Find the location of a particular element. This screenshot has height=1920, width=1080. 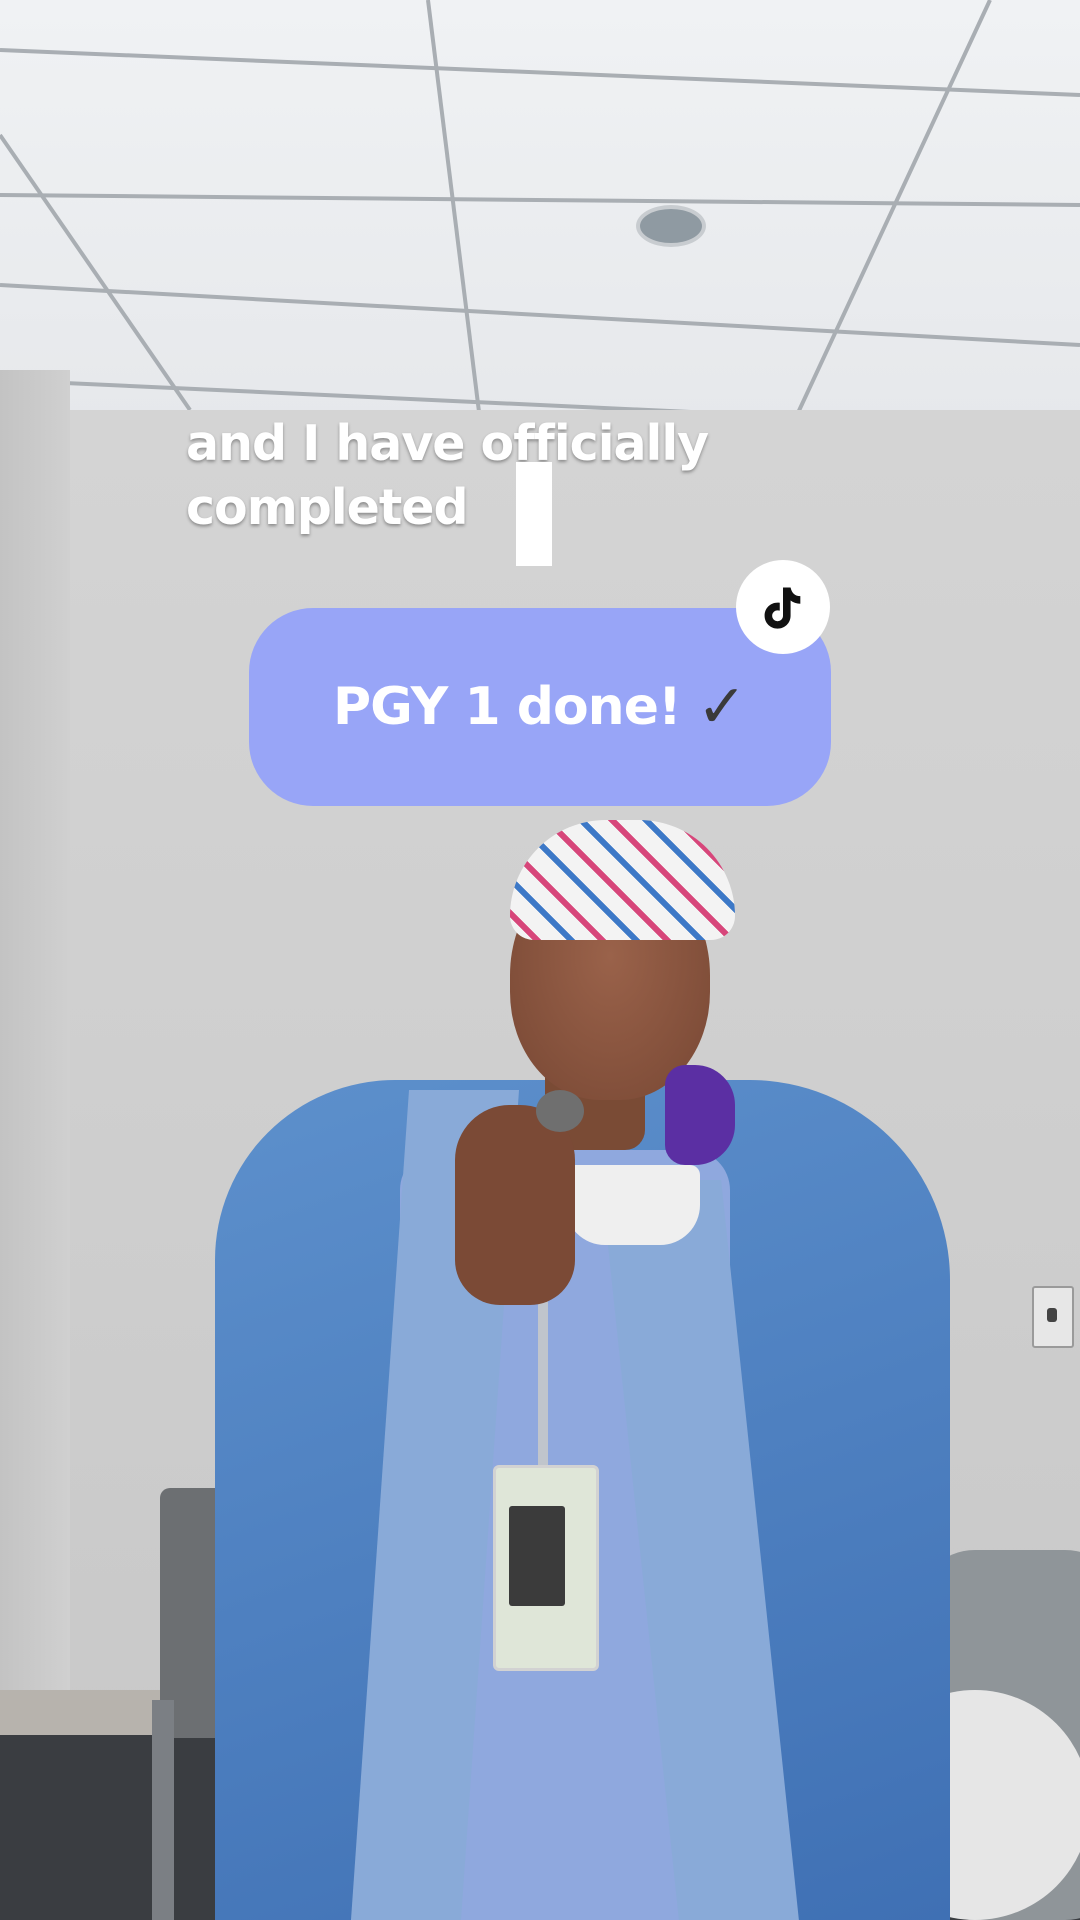

text-sticker: PGY 1 done! ✓ is located at coordinates (540, 707).